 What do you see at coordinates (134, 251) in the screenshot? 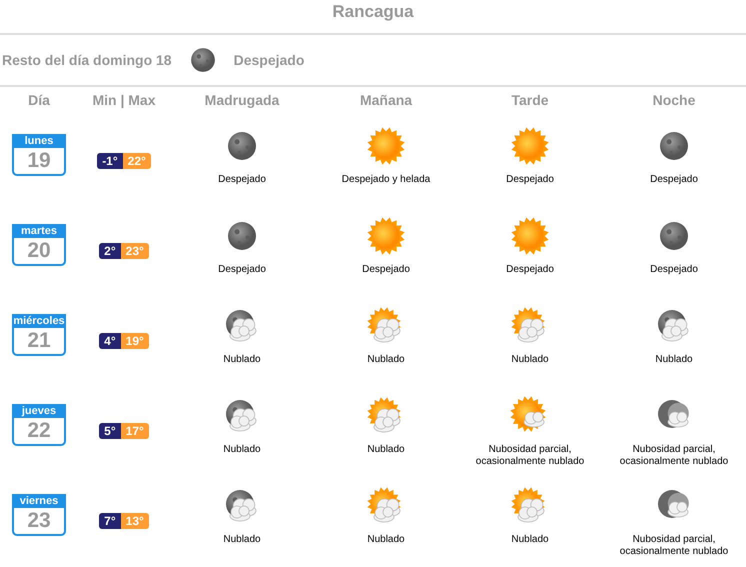
I see `max-temperature: 23°` at bounding box center [134, 251].